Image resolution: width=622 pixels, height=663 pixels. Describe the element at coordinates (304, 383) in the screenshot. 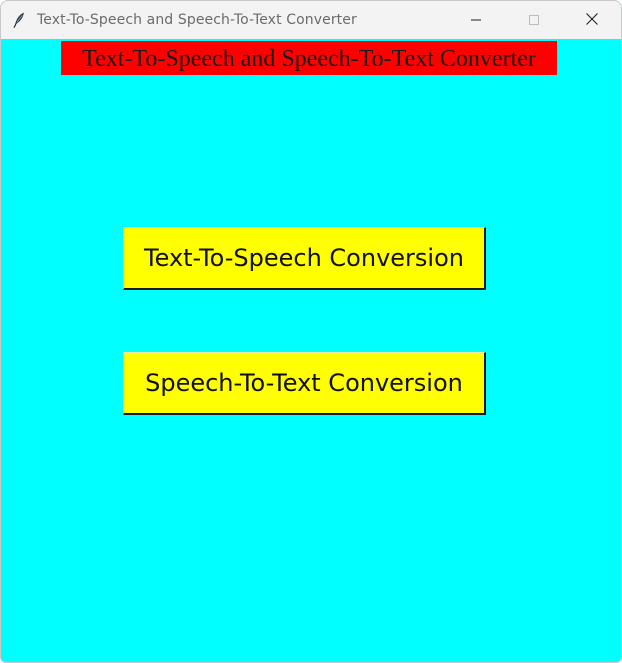

I see `speech-to-text-button: Speech-To-Text Conversion` at that location.